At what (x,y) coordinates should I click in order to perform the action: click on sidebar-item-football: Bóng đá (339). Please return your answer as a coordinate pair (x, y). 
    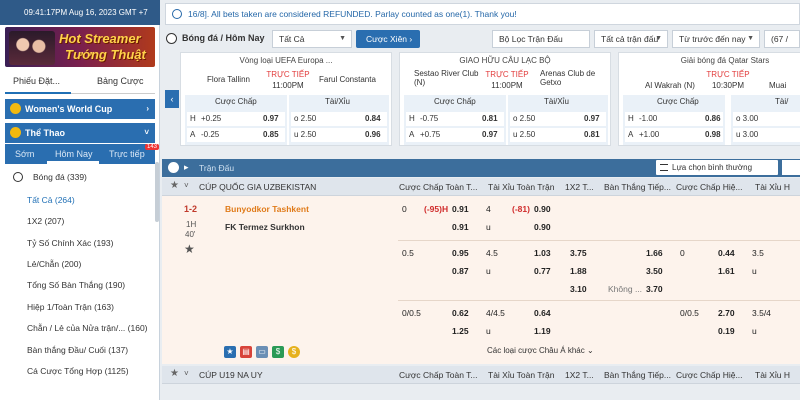
    Looking at the image, I should click on (80, 177).